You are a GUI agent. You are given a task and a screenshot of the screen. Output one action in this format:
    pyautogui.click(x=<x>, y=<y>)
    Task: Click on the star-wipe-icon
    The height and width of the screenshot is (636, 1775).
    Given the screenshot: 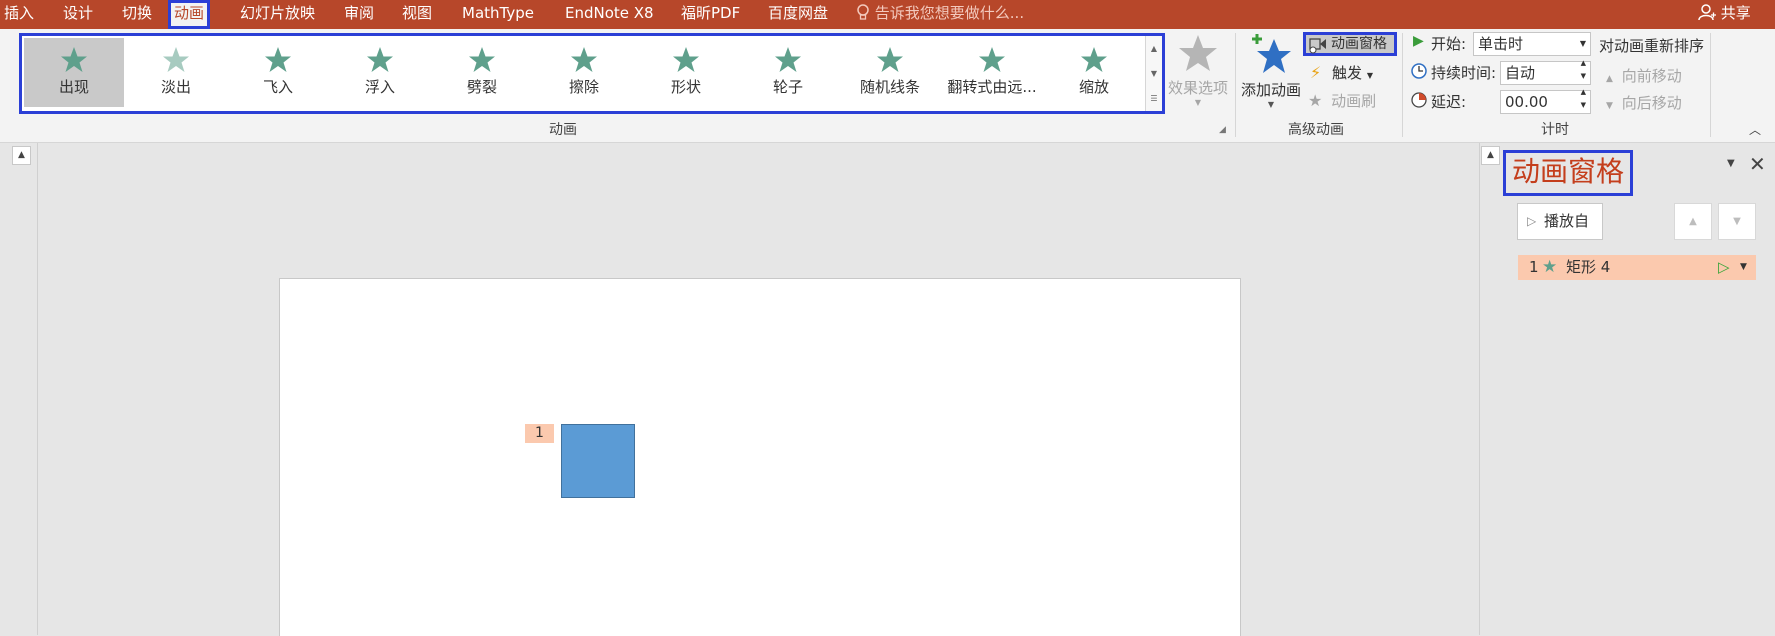 What is the action you would take?
    pyautogui.click(x=584, y=59)
    